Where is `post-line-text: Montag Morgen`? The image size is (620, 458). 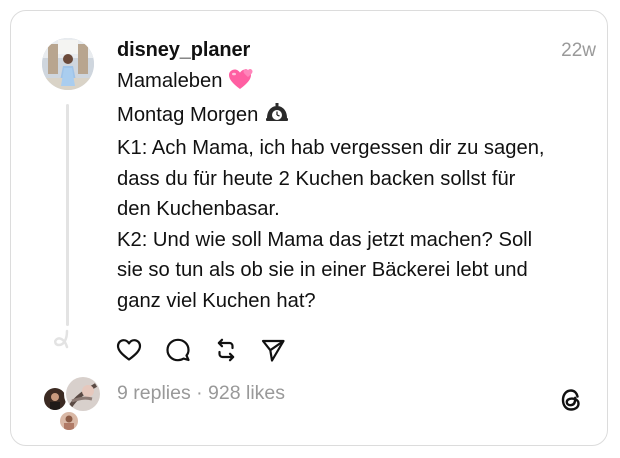 post-line-text: Montag Morgen is located at coordinates (188, 114).